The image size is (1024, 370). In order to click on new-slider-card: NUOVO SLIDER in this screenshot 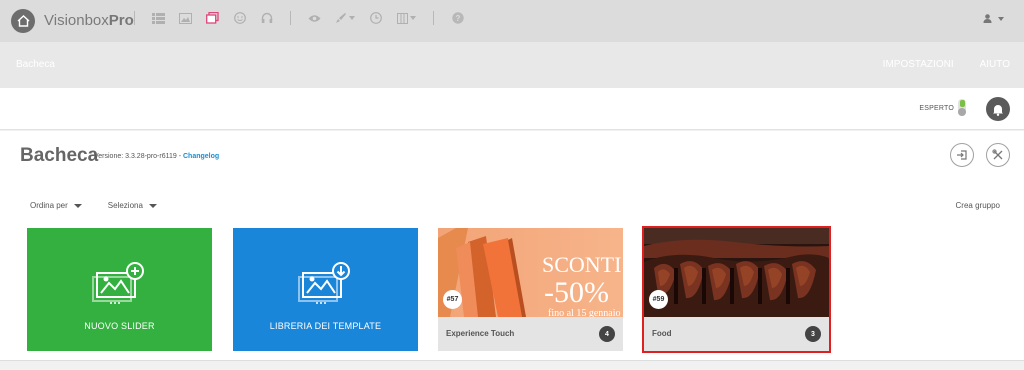, I will do `click(119, 289)`.